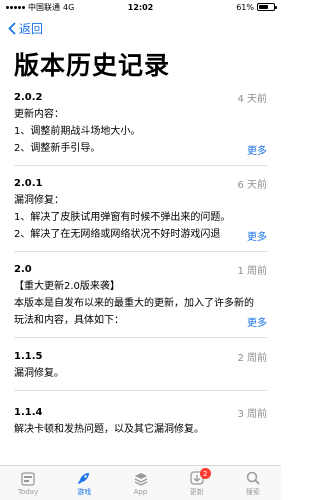 The width and height of the screenshot is (320, 500). I want to click on tab-apps-stack: App, so click(140, 483).